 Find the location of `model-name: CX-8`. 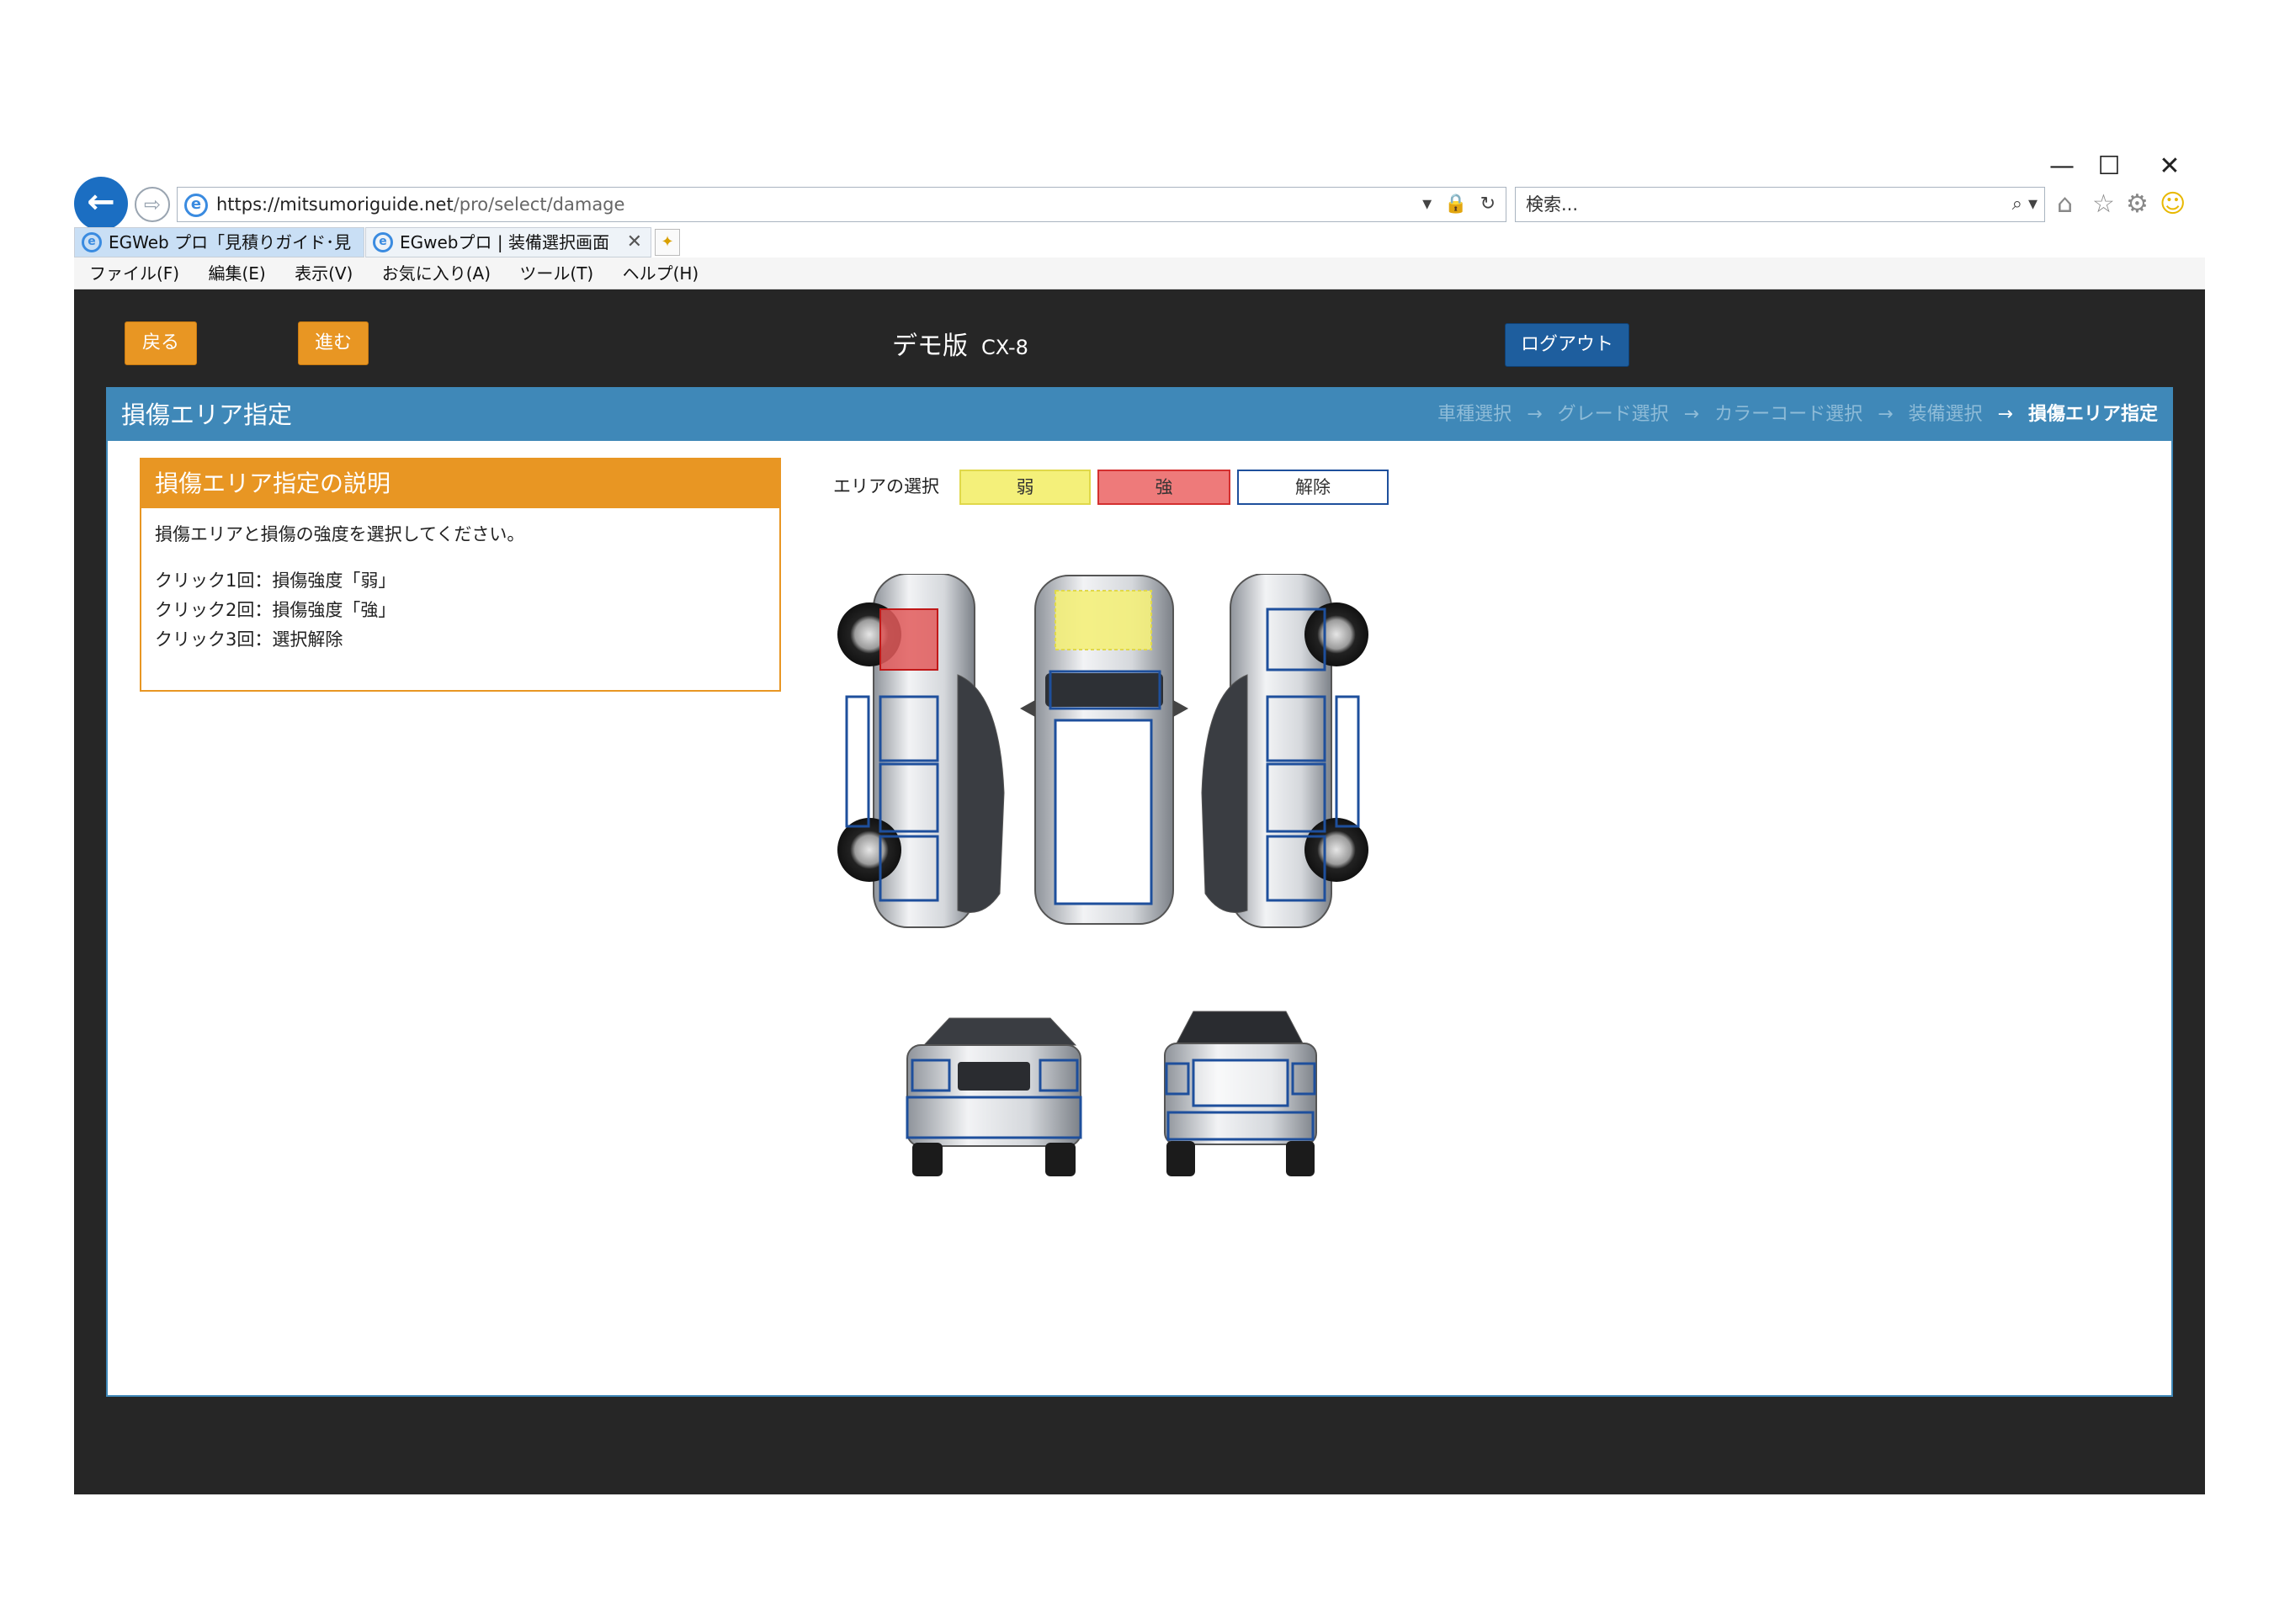

model-name: CX-8 is located at coordinates (1004, 347).